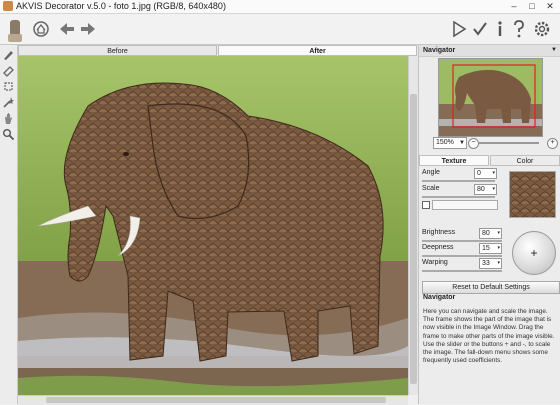 Image resolution: width=560 pixels, height=405 pixels. I want to click on zoom-row: 150% ▼ − +, so click(489, 143).